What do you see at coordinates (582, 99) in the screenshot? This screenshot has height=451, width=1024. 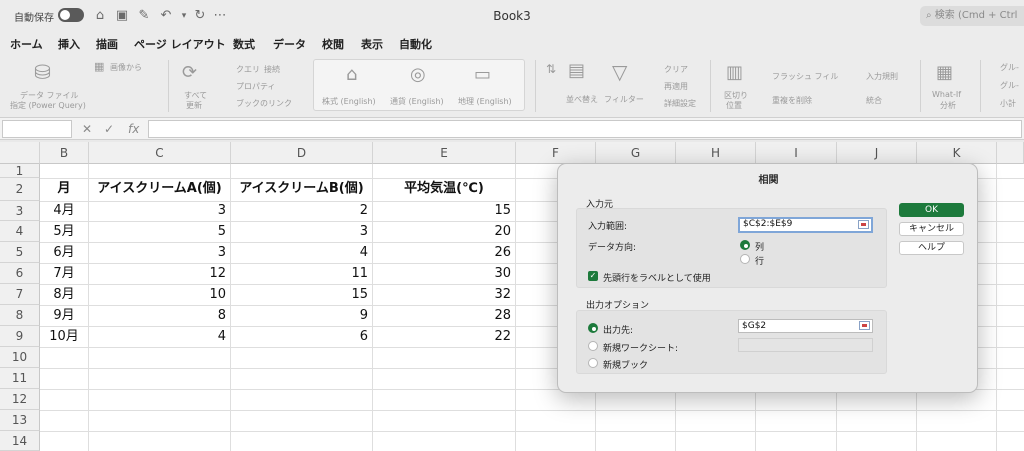 I see `sort-button: 並べ替え` at bounding box center [582, 99].